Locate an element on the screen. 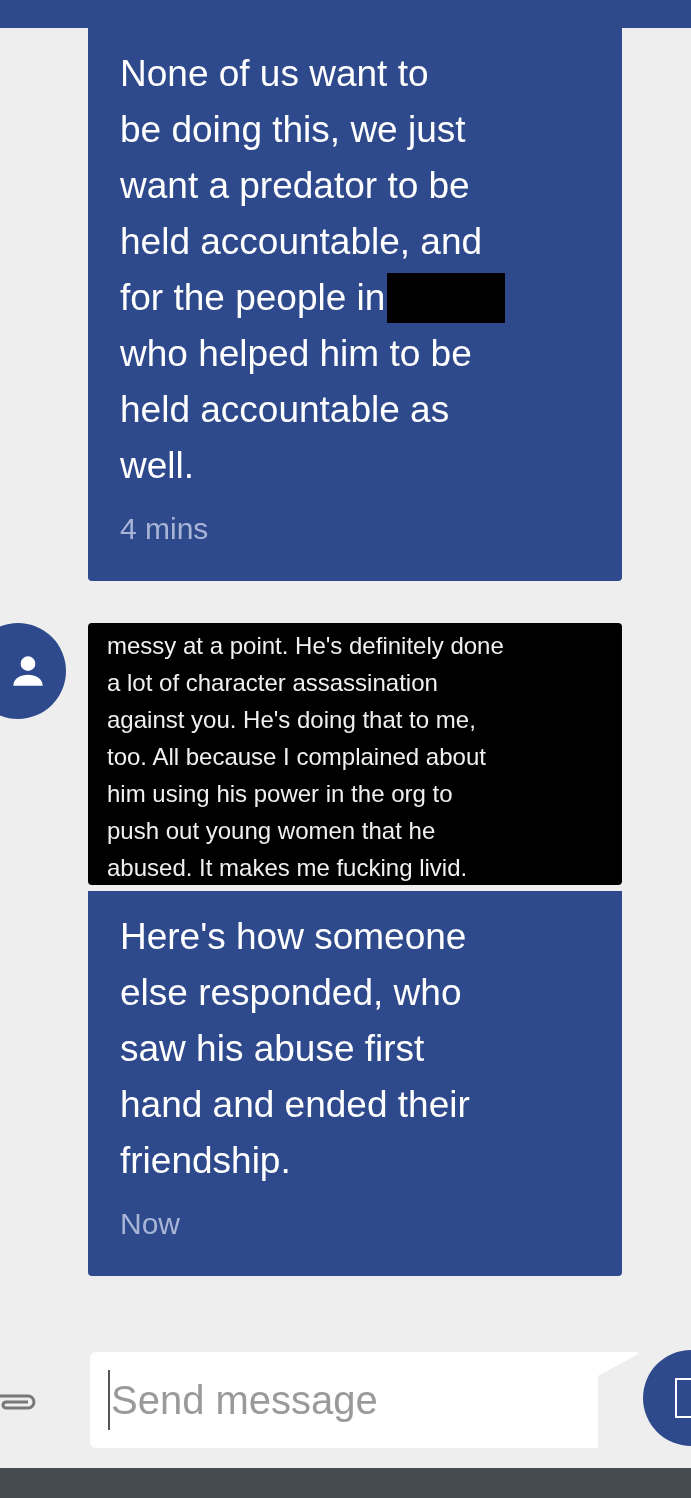 The width and height of the screenshot is (691, 1498). message-text: held accountable, and is located at coordinates (301, 242).